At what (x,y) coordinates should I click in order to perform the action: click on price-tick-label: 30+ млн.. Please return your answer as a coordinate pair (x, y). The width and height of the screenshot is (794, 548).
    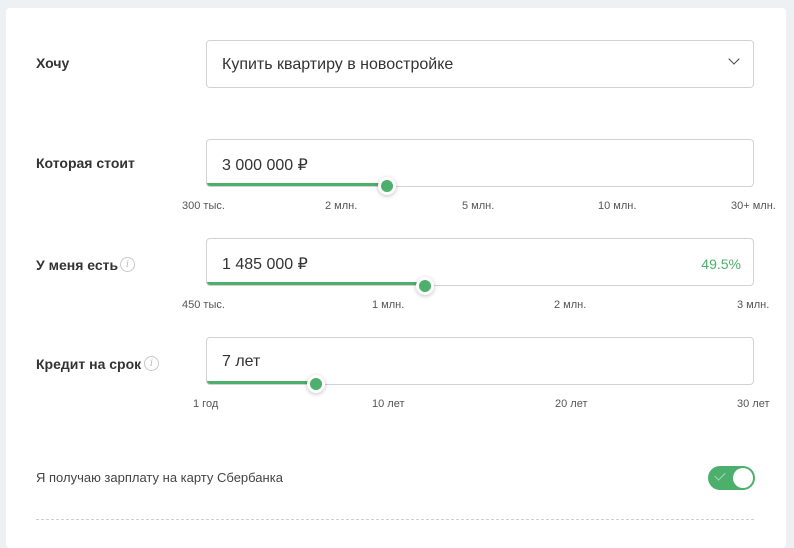
    Looking at the image, I should click on (753, 206).